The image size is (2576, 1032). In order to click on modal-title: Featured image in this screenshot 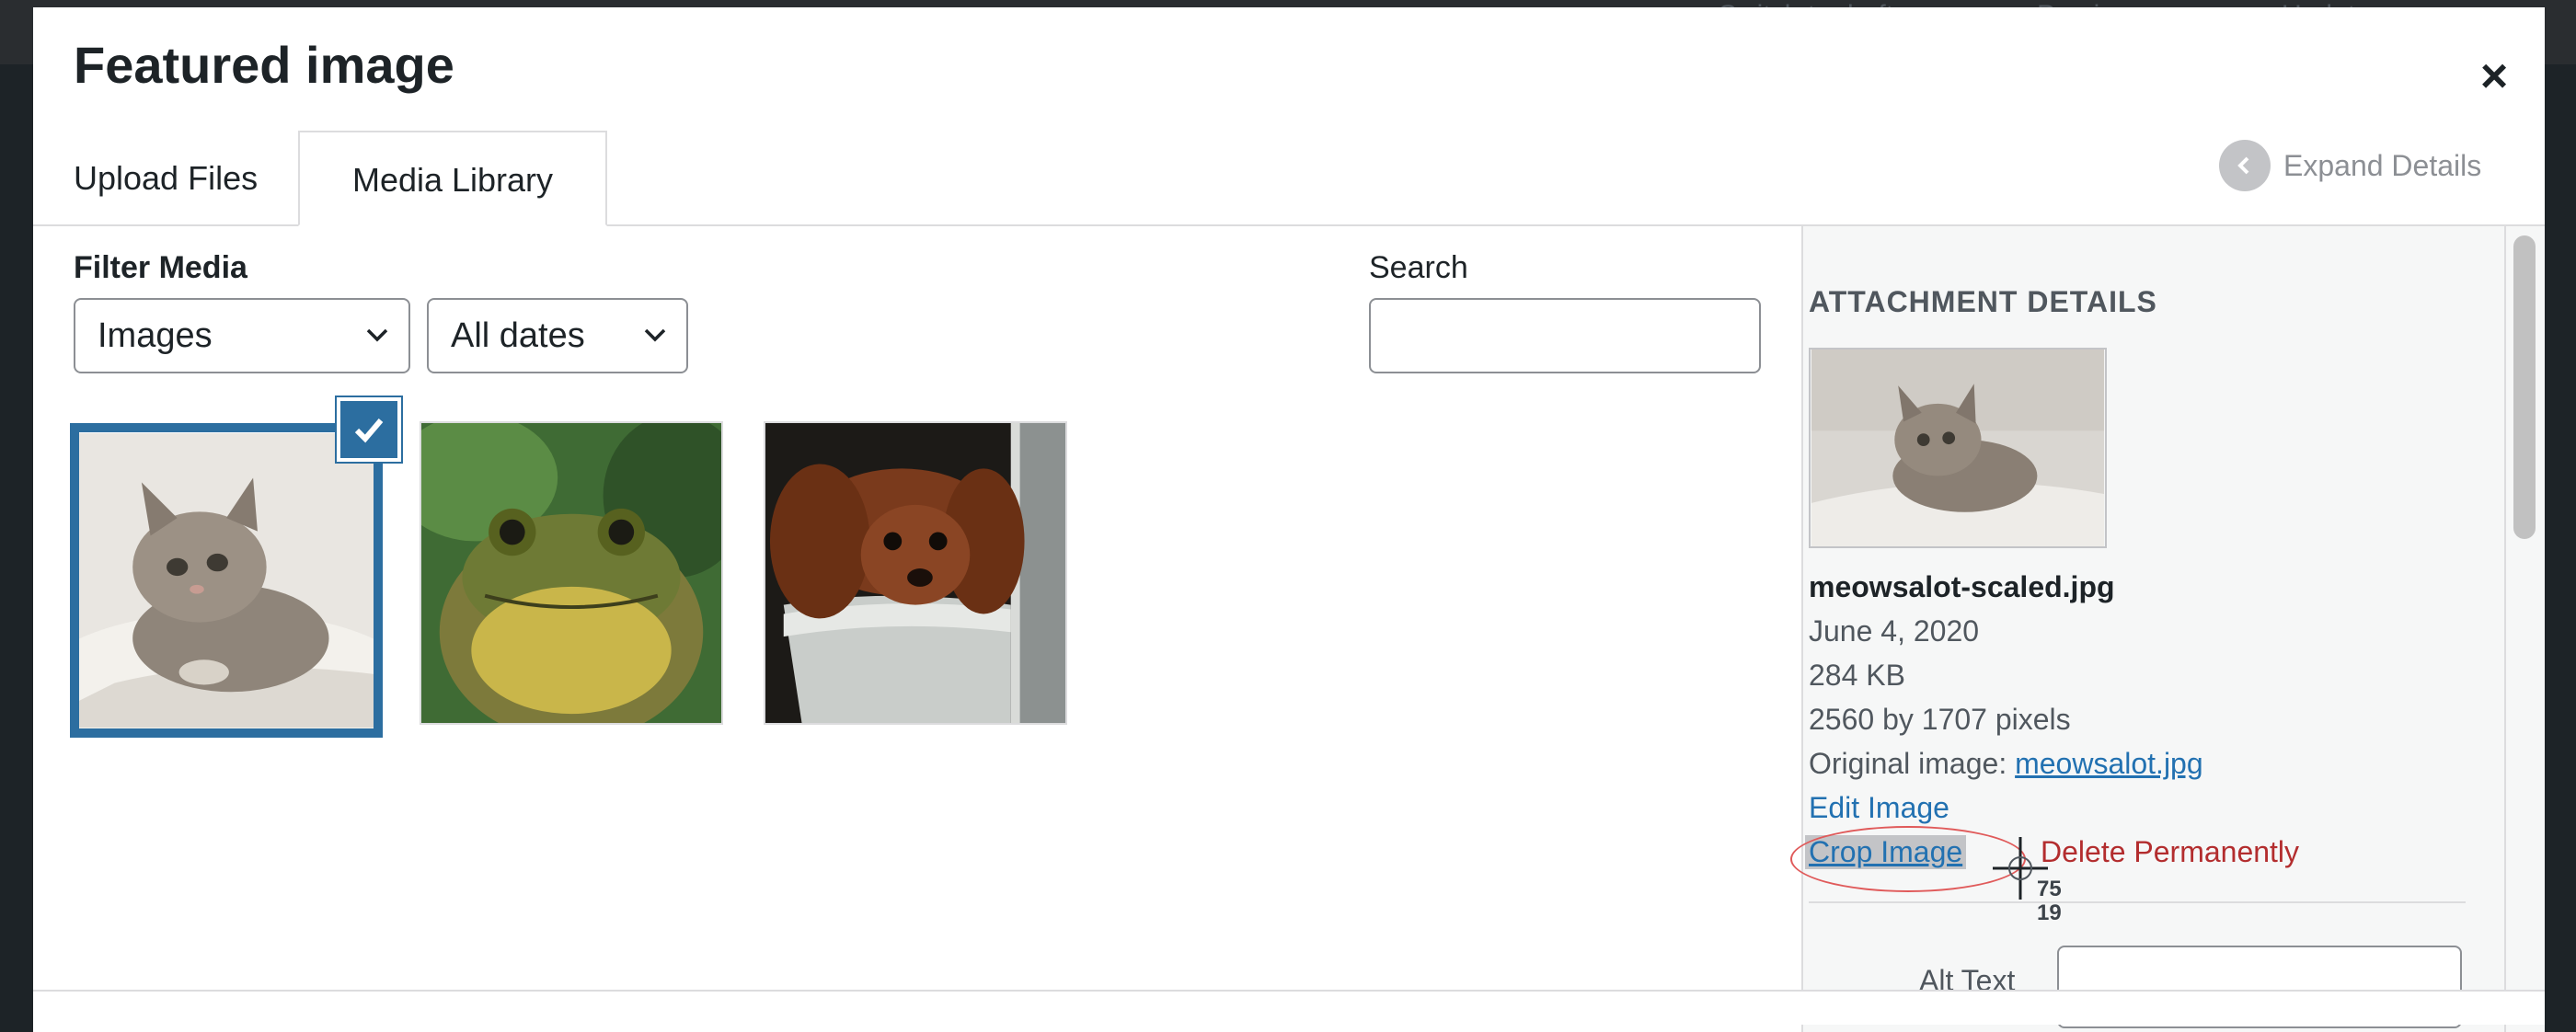, I will do `click(264, 65)`.